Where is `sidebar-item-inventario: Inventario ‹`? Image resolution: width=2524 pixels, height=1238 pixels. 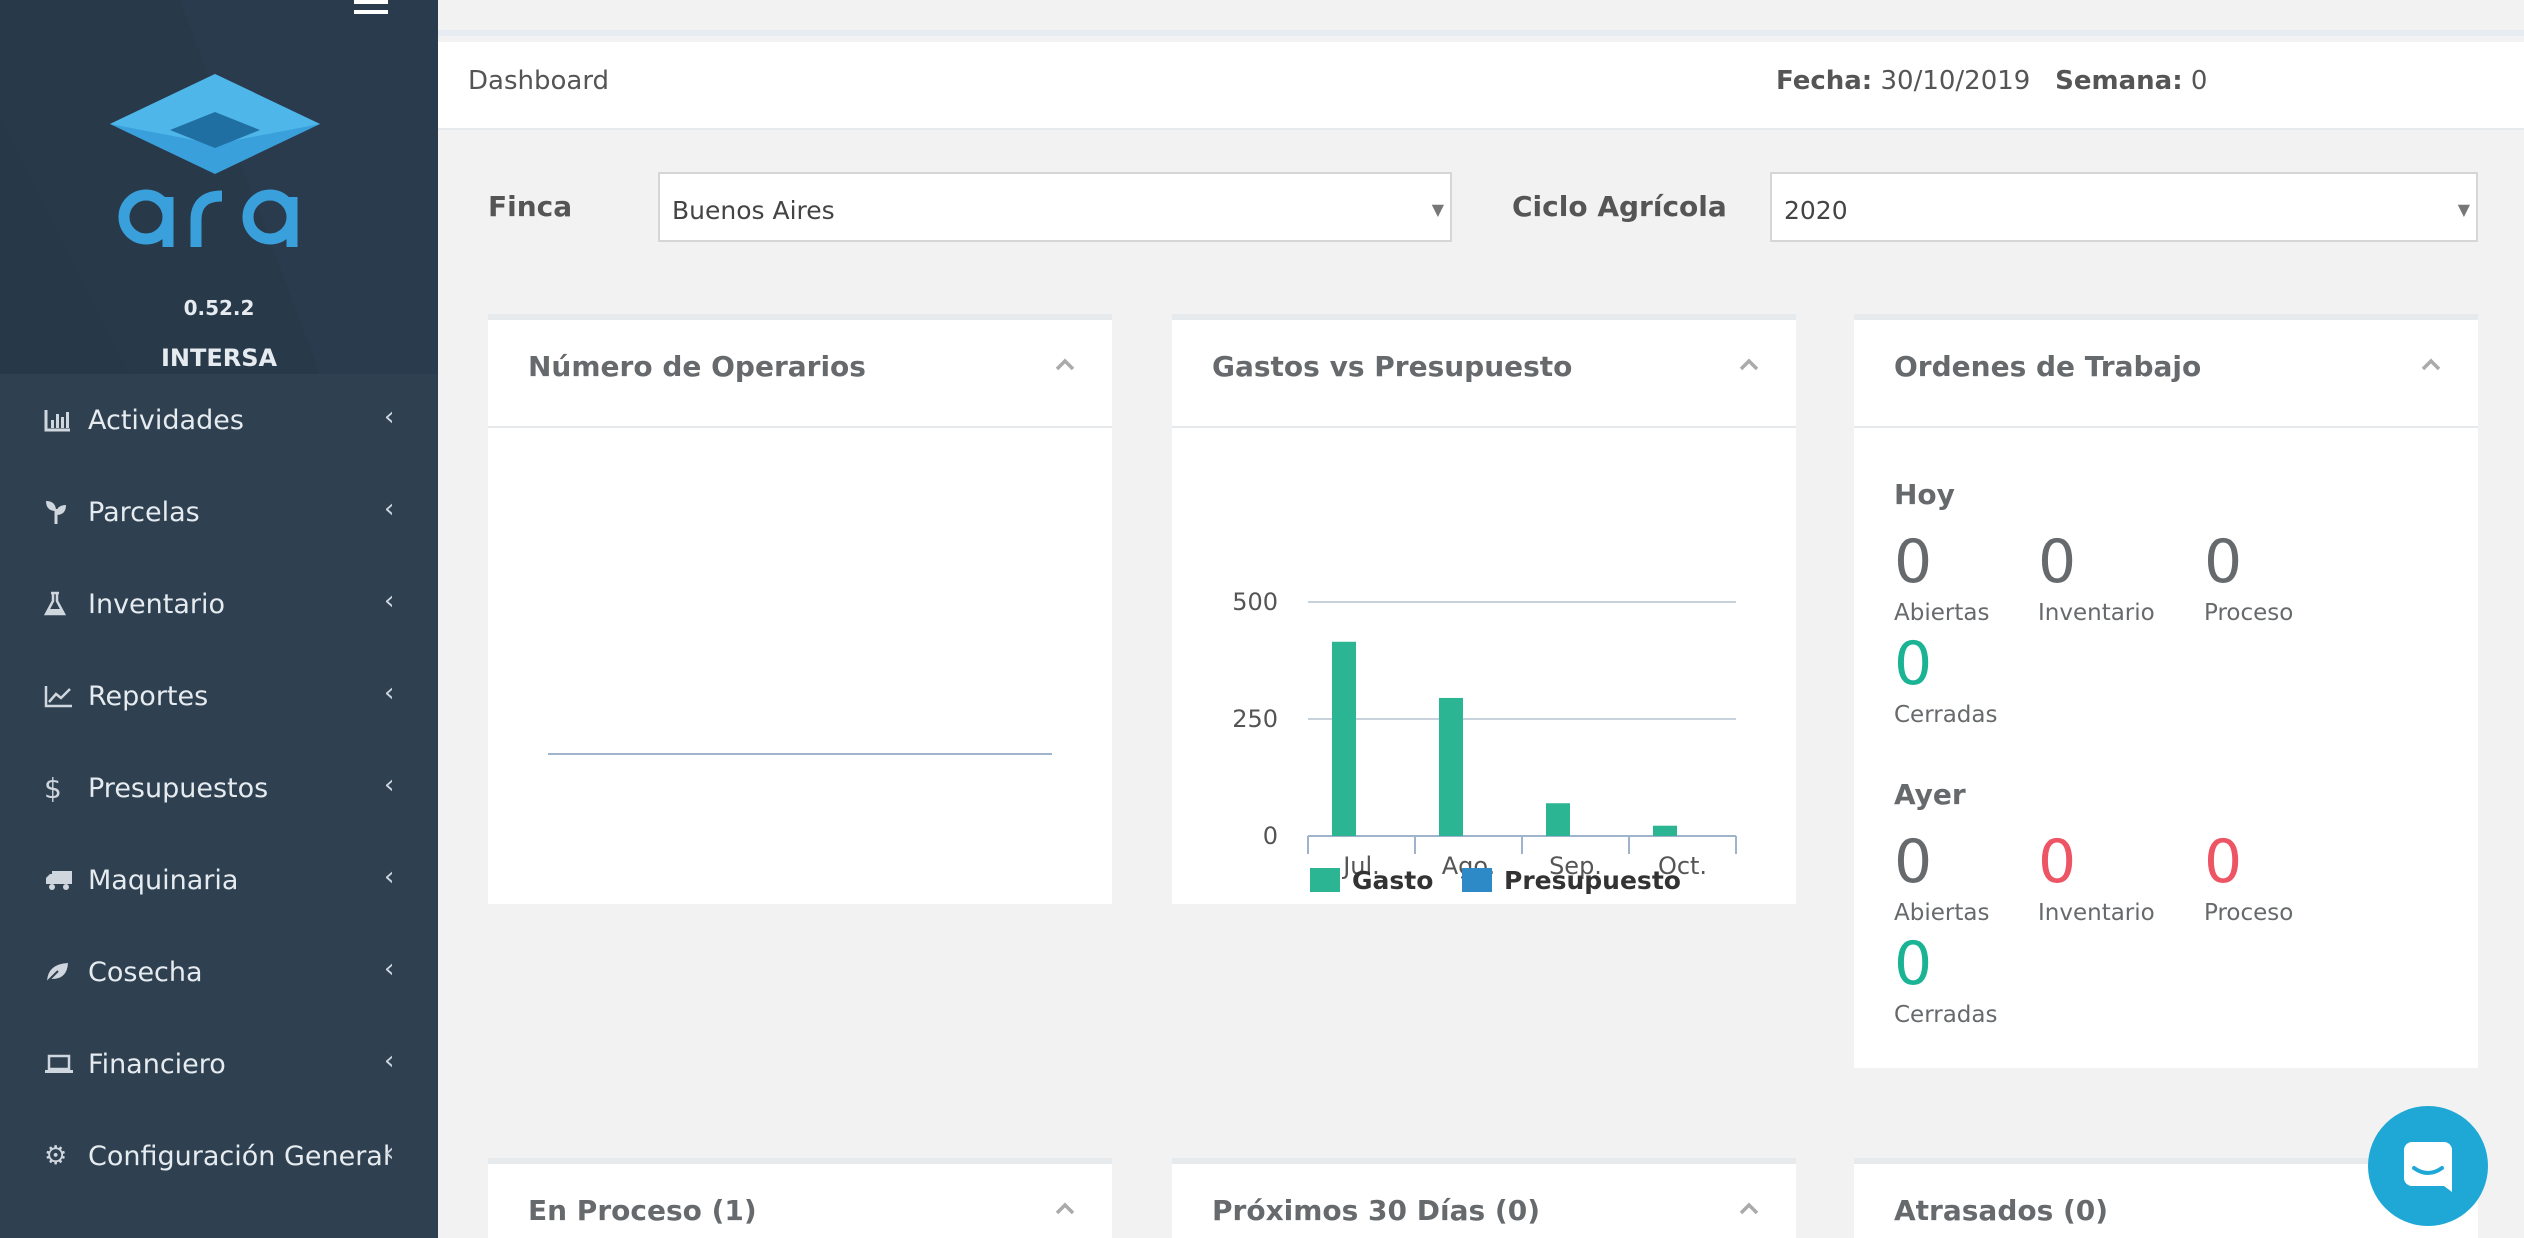
sidebar-item-inventario: Inventario ‹ is located at coordinates (219, 604).